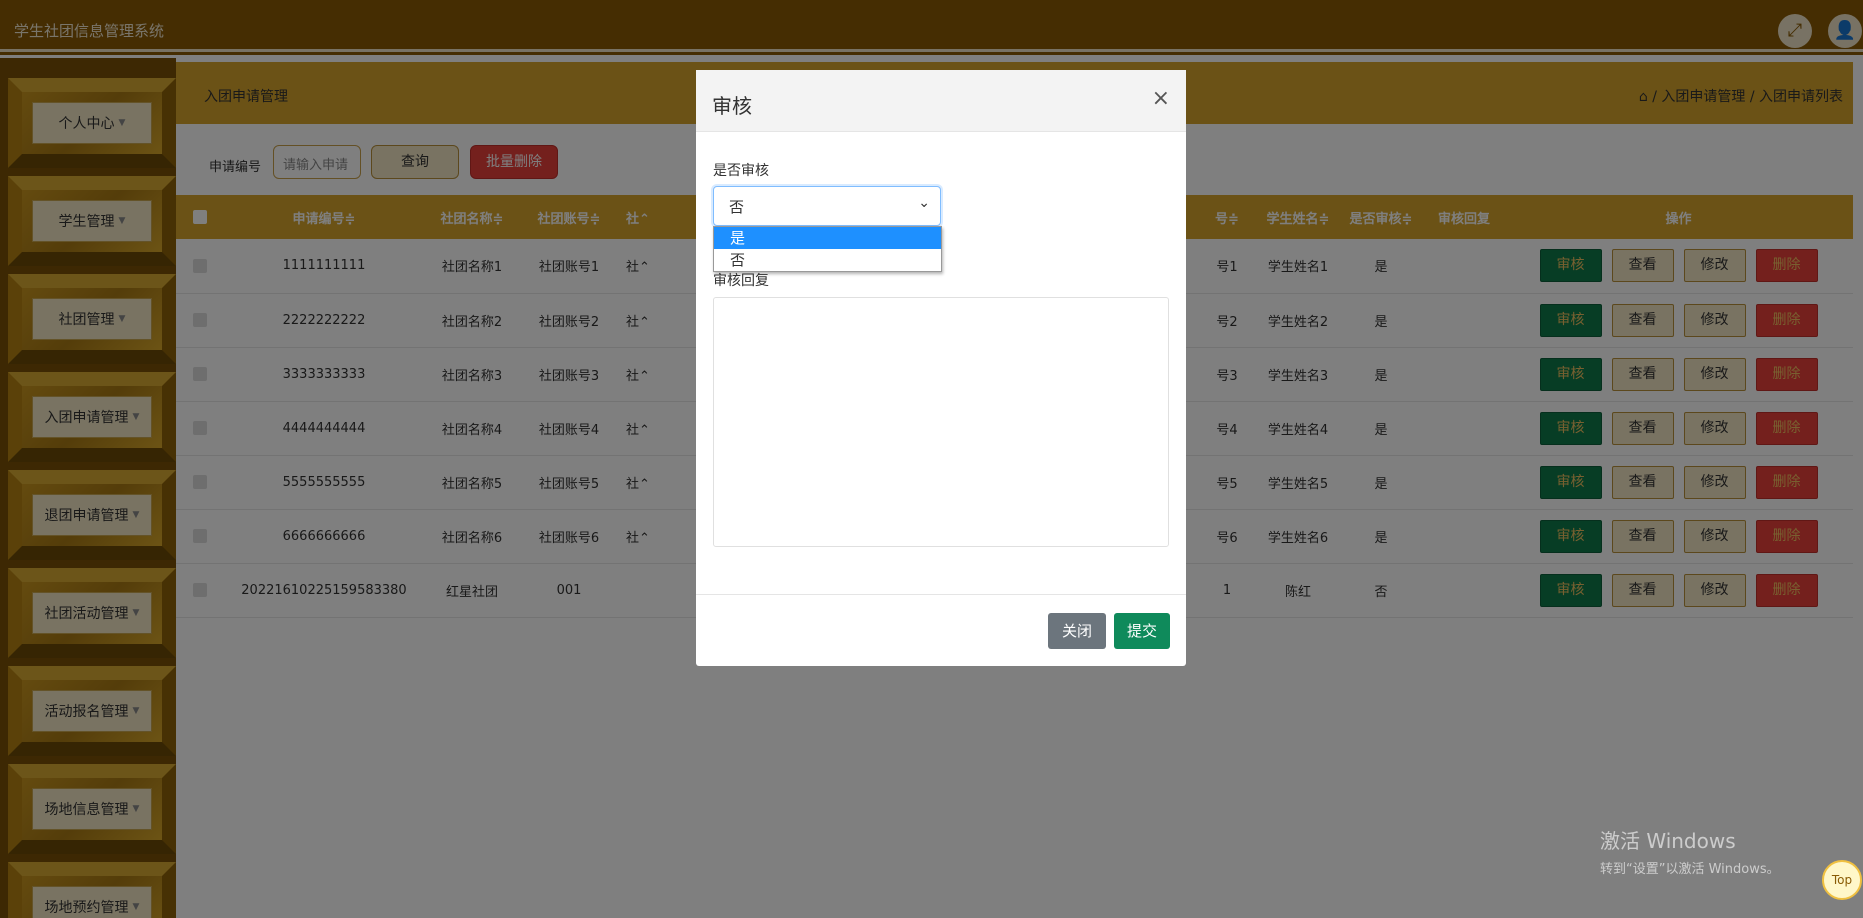 The width and height of the screenshot is (1863, 918). Describe the element at coordinates (1161, 98) in the screenshot. I see `close-icon: ×` at that location.